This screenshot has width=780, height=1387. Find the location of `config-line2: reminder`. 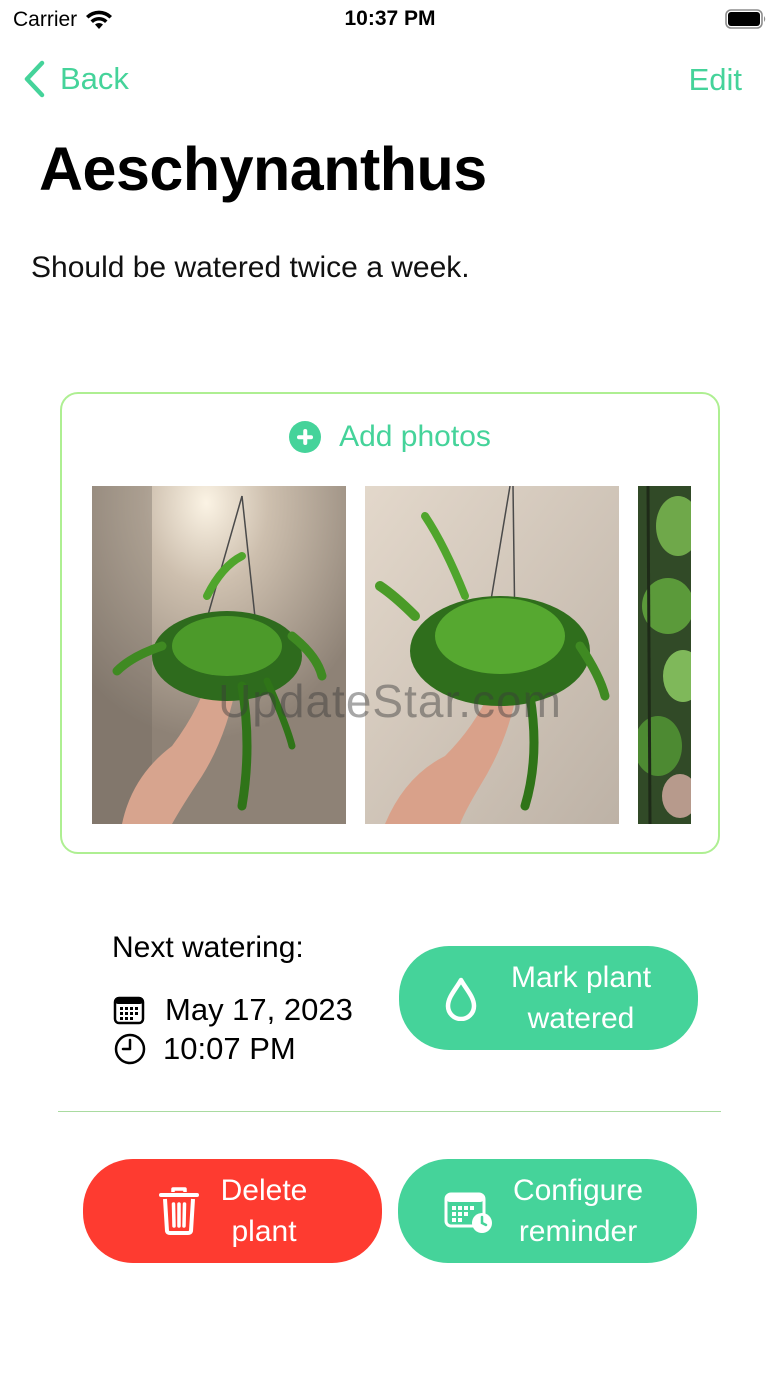

config-line2: reminder is located at coordinates (578, 1231).